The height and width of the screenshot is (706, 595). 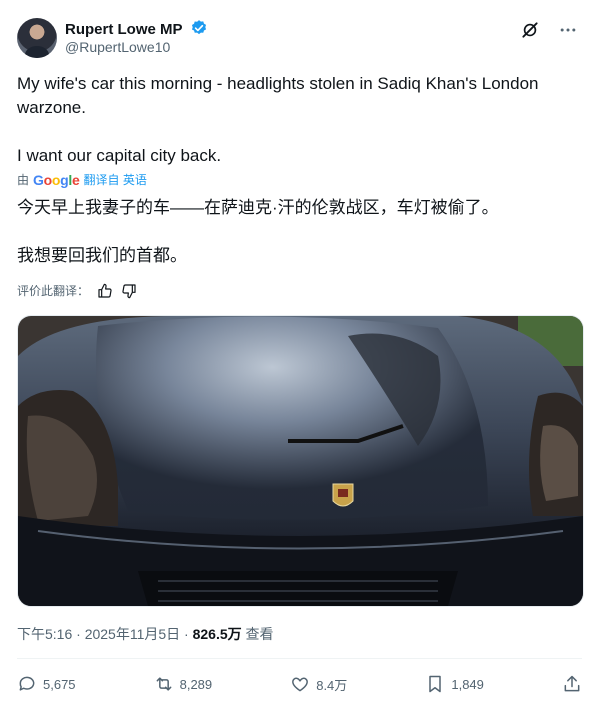 What do you see at coordinates (549, 30) in the screenshot?
I see `header-actions` at bounding box center [549, 30].